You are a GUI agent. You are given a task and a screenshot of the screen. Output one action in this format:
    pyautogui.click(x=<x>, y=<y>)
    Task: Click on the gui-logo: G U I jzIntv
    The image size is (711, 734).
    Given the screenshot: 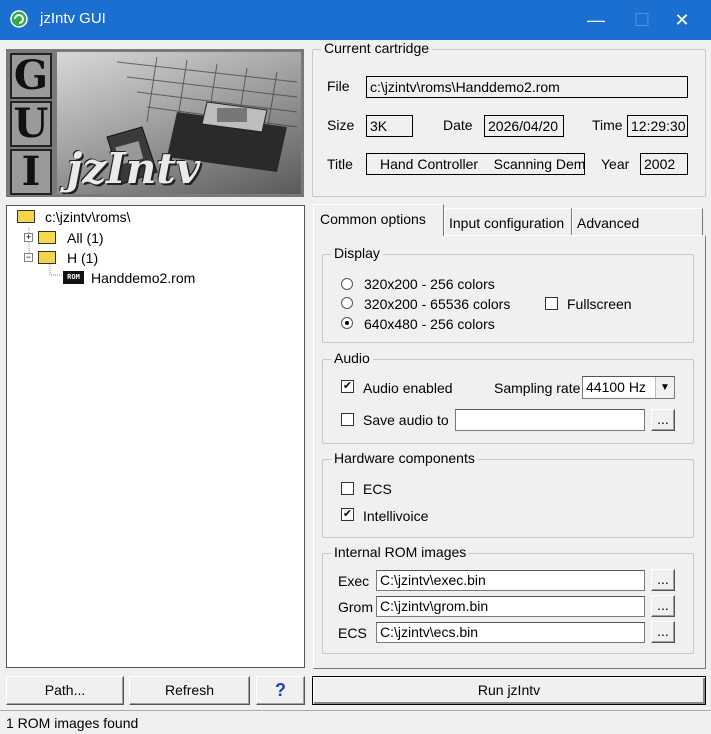 What is the action you would take?
    pyautogui.click(x=155, y=123)
    